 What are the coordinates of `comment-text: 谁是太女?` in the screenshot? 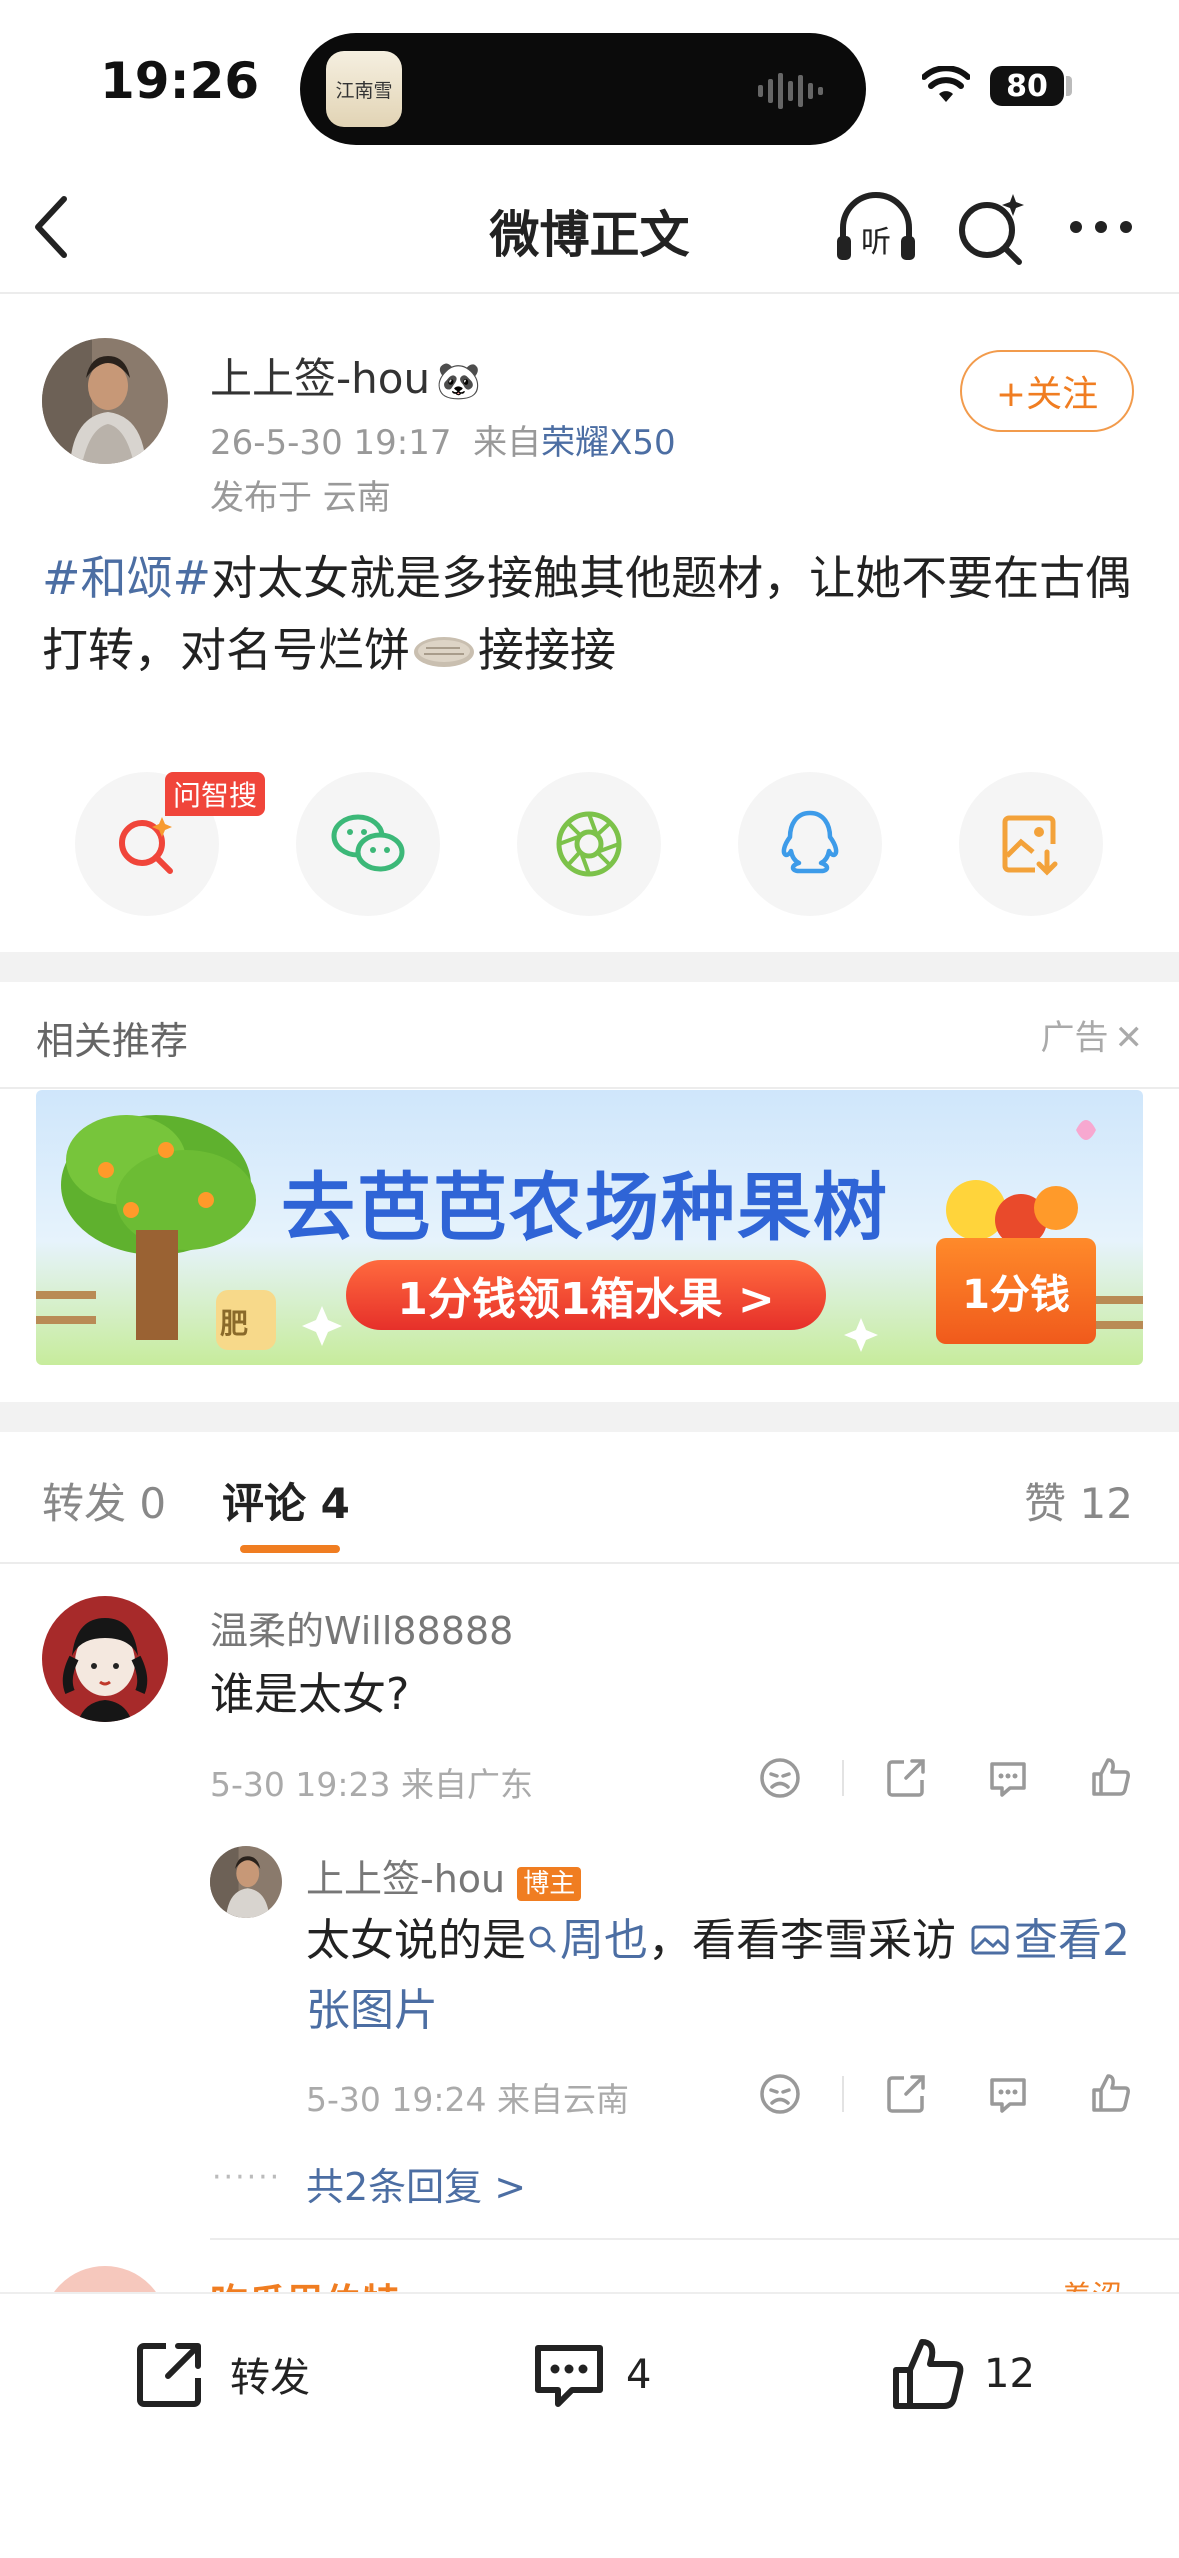 It's located at (310, 1694).